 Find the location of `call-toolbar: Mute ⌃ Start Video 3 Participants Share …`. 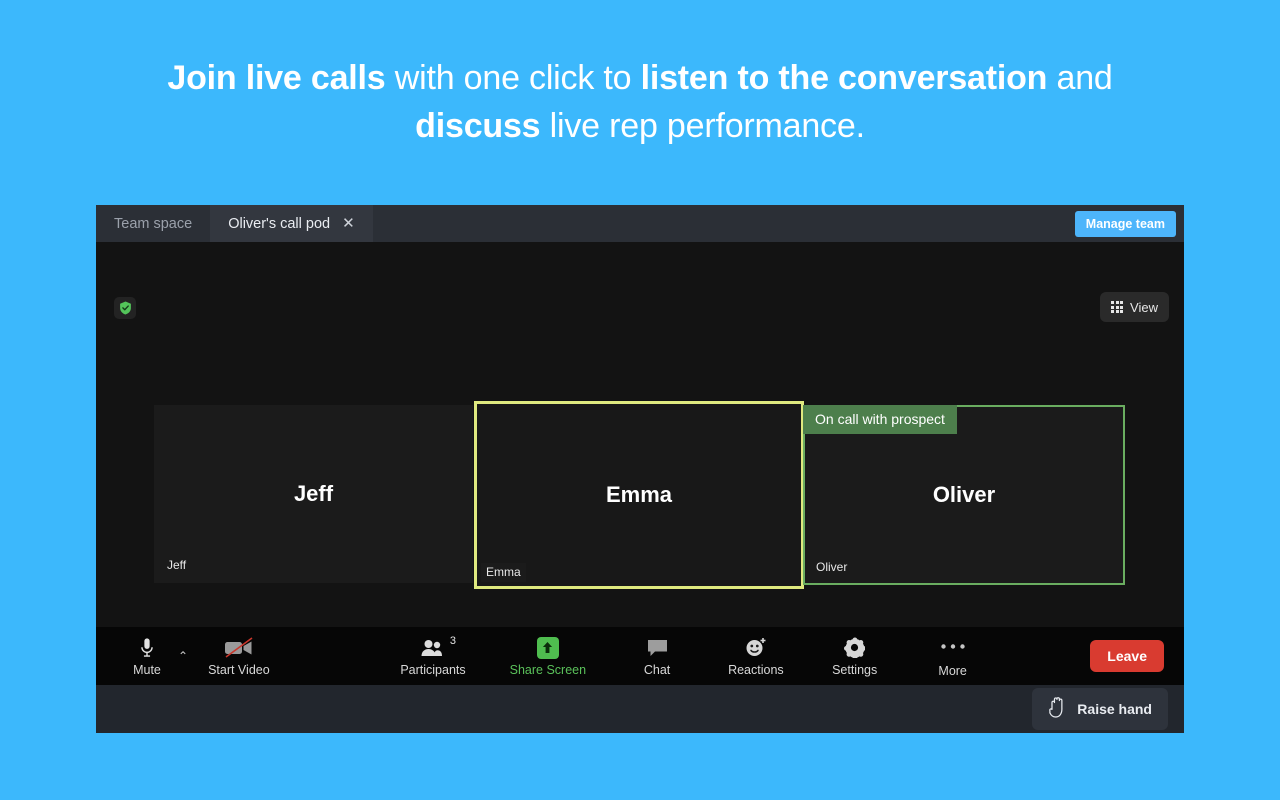

call-toolbar: Mute ⌃ Start Video 3 Participants Share … is located at coordinates (640, 656).